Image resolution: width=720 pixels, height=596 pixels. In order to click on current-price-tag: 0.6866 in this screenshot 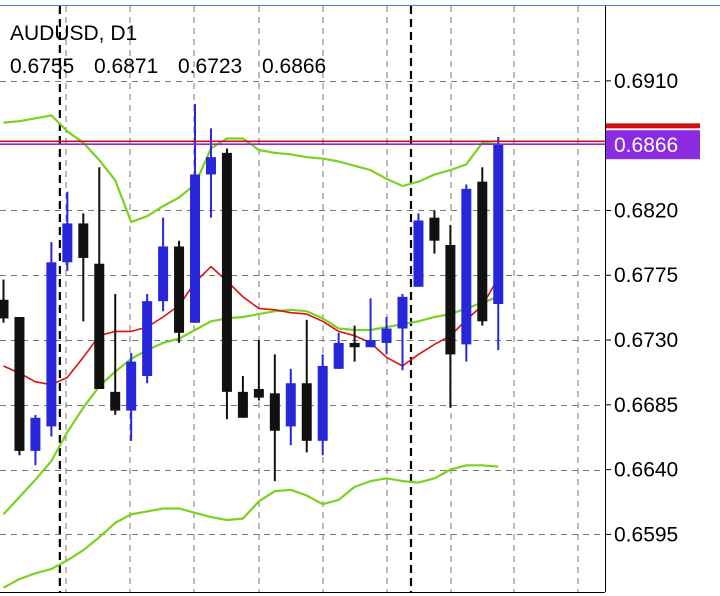, I will do `click(653, 141)`.